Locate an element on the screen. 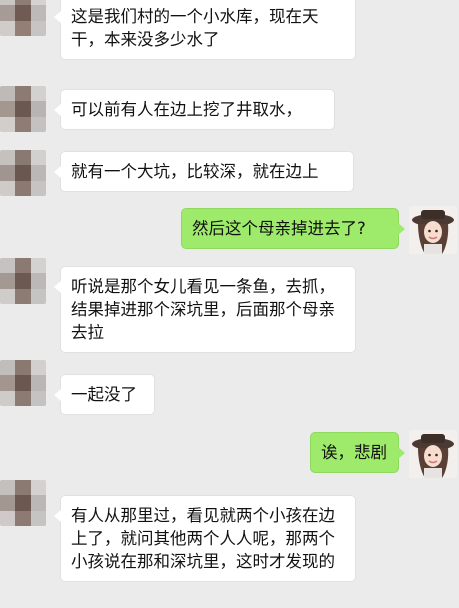  message-bubble-incoming: 听说是那个女儿看见一条鱼，去抓，结果掉进那个深坑里，后面那个母亲去拉 is located at coordinates (205, 309).